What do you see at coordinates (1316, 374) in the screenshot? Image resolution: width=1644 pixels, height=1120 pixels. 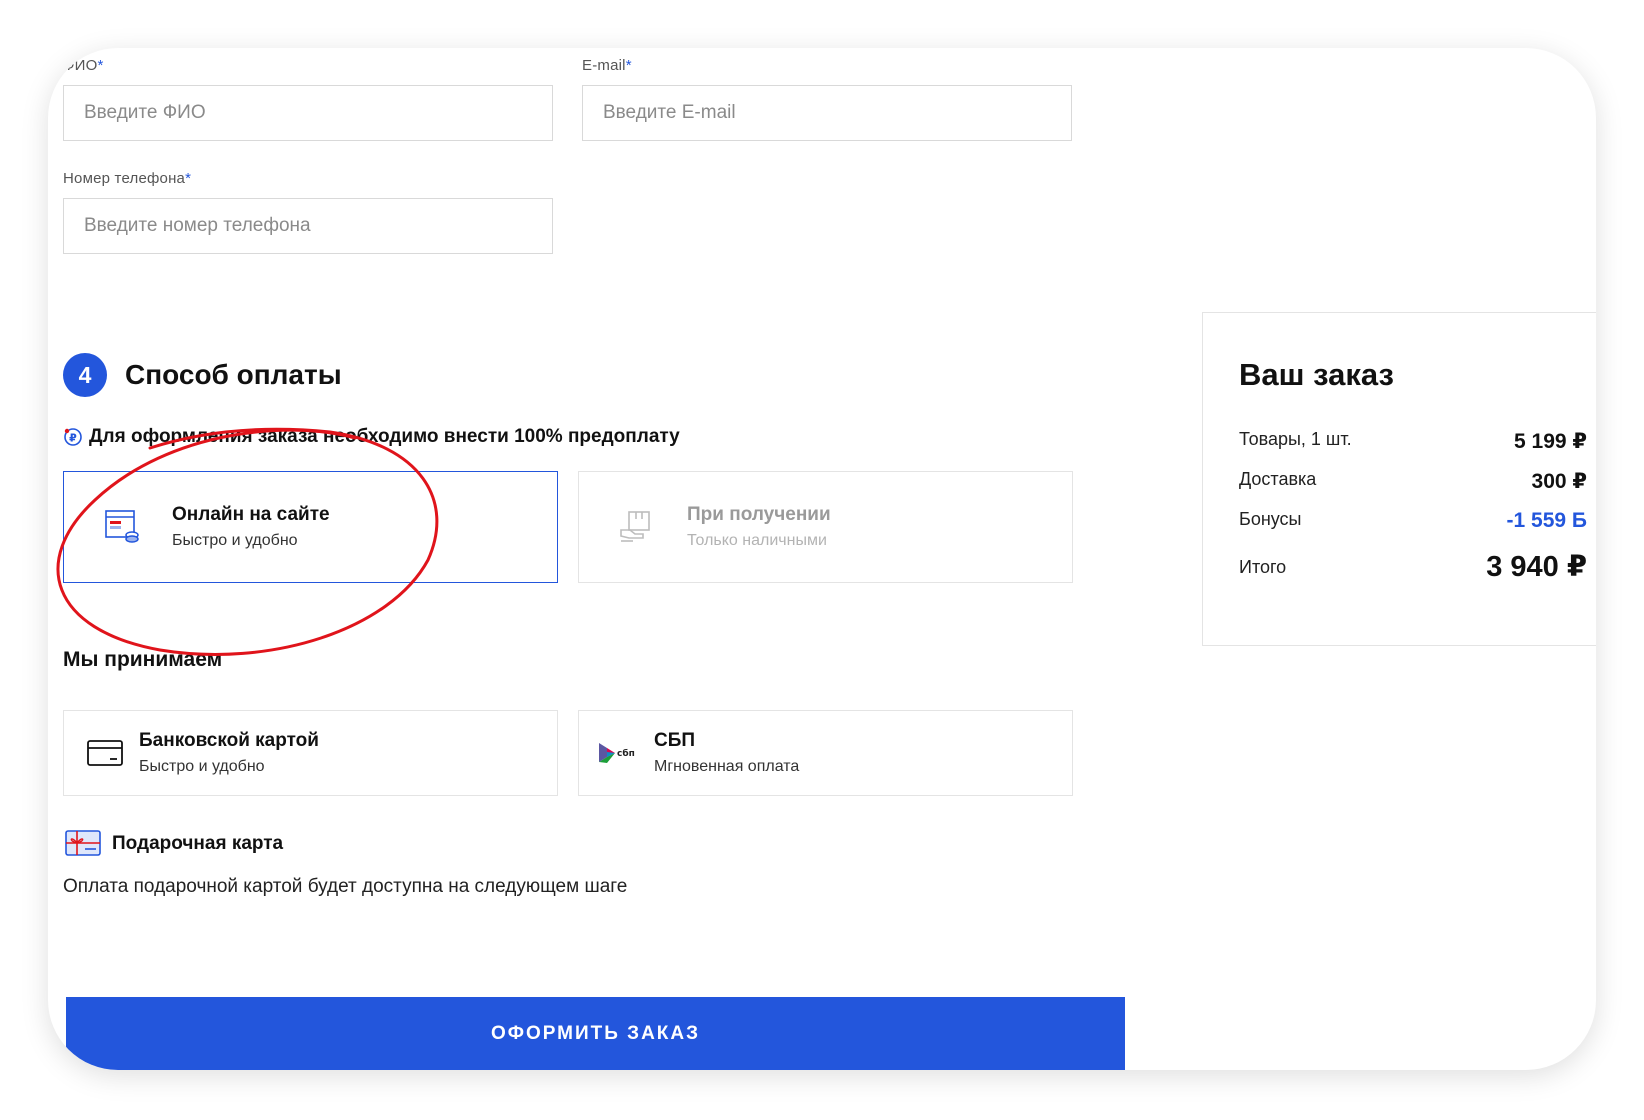 I see `order-summary-title: Ваш заказ` at bounding box center [1316, 374].